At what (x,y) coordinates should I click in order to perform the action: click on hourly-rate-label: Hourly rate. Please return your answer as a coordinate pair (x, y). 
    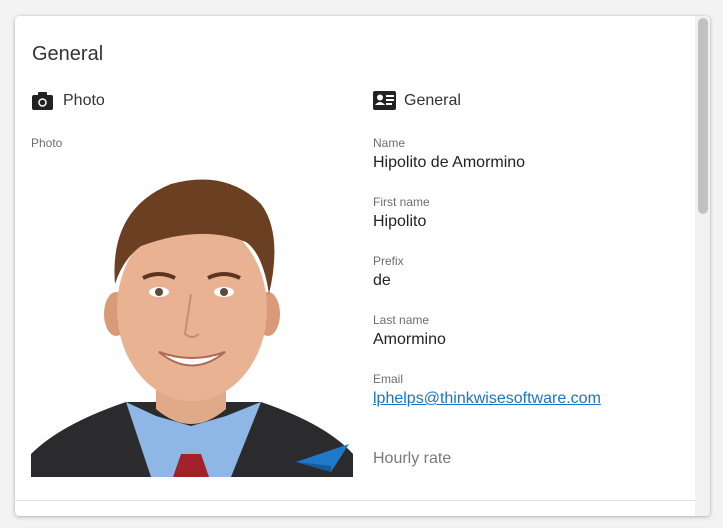
    Looking at the image, I should click on (412, 458).